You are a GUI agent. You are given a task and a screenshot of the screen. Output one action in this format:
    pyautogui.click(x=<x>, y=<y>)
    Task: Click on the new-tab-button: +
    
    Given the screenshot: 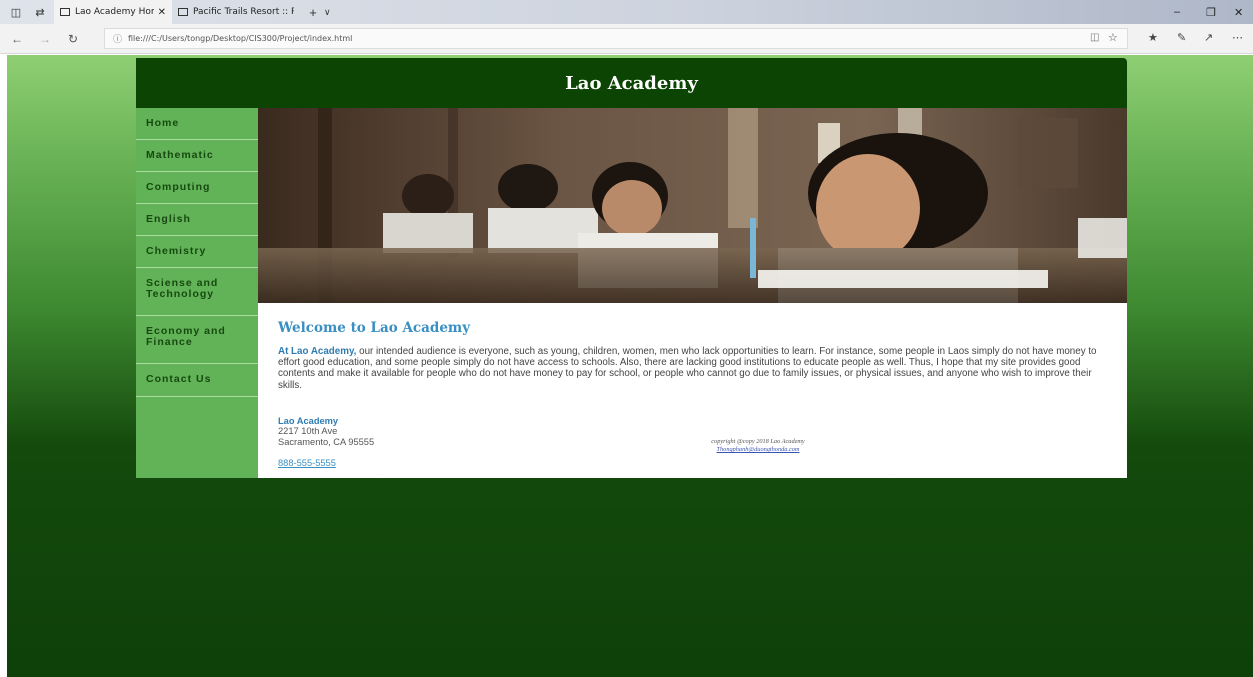 What is the action you would take?
    pyautogui.click(x=313, y=12)
    